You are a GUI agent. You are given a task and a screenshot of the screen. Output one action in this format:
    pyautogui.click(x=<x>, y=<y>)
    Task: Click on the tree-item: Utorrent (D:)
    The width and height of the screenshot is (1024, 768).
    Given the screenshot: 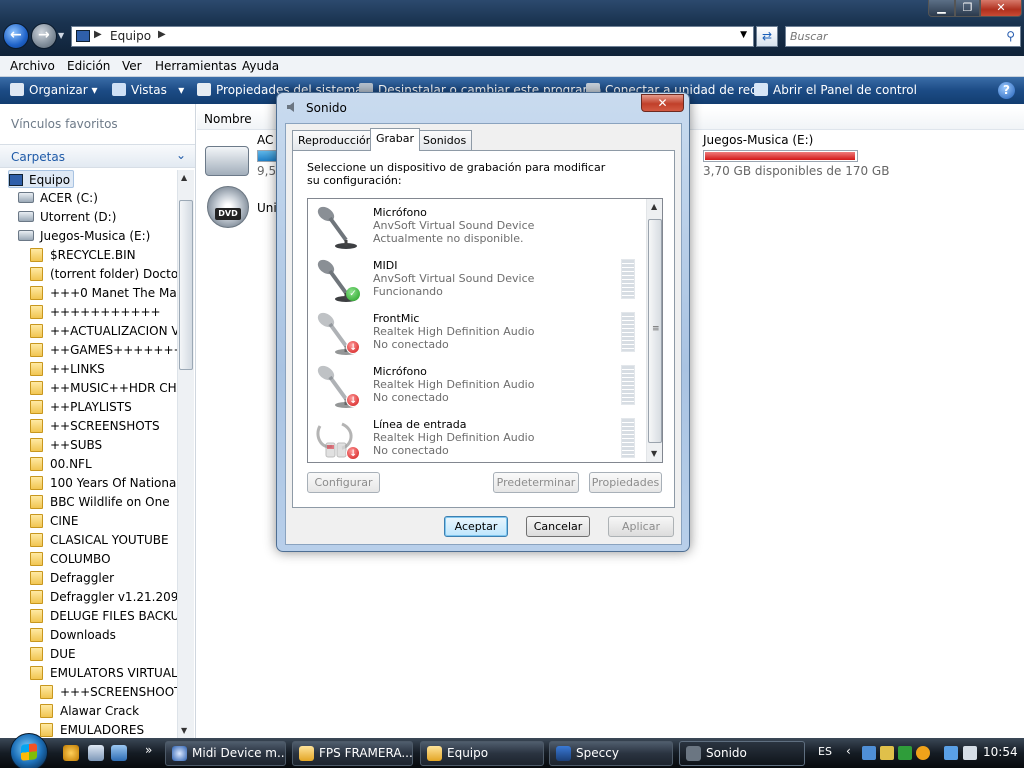 What is the action you would take?
    pyautogui.click(x=67, y=217)
    